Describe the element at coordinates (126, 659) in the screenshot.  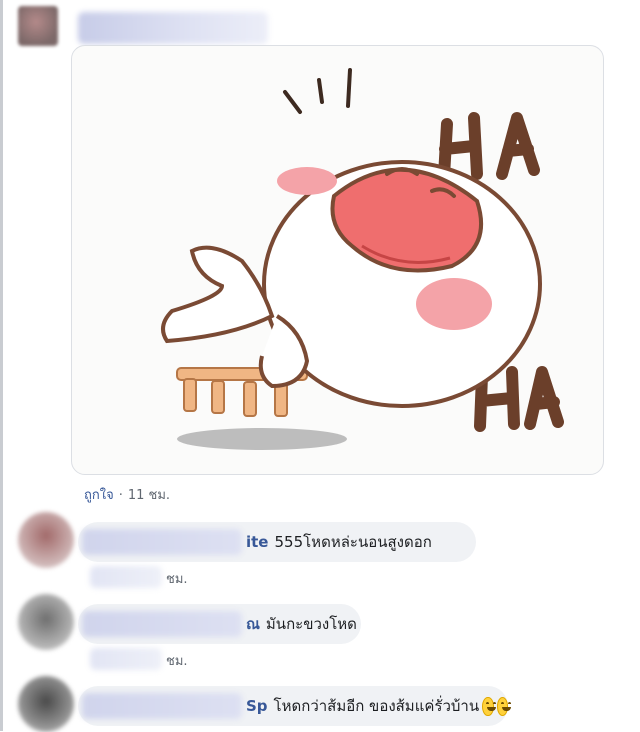
I see `comment-2-actions-blurred` at that location.